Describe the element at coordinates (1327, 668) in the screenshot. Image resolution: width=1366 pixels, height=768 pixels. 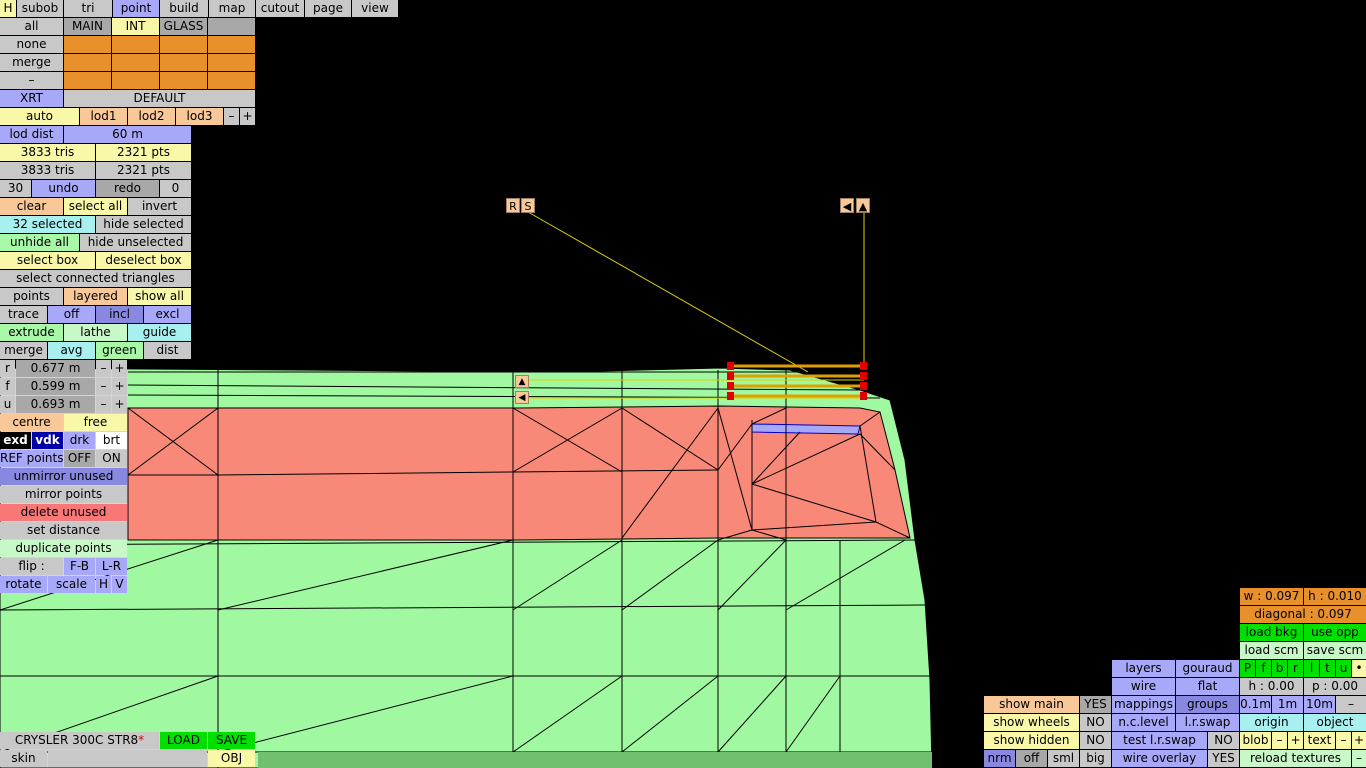
I see `view-t-button: t` at that location.